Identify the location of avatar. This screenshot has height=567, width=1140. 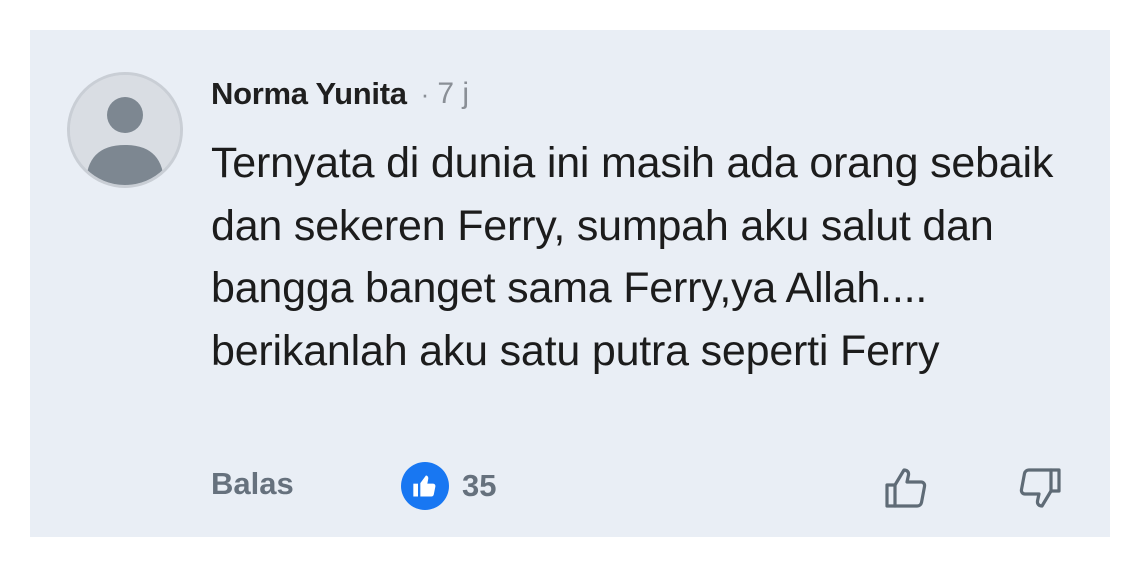
(125, 130).